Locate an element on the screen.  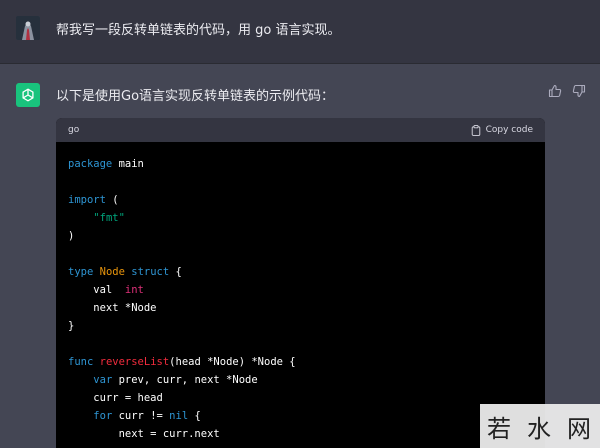
code-token: Node is located at coordinates (112, 272).